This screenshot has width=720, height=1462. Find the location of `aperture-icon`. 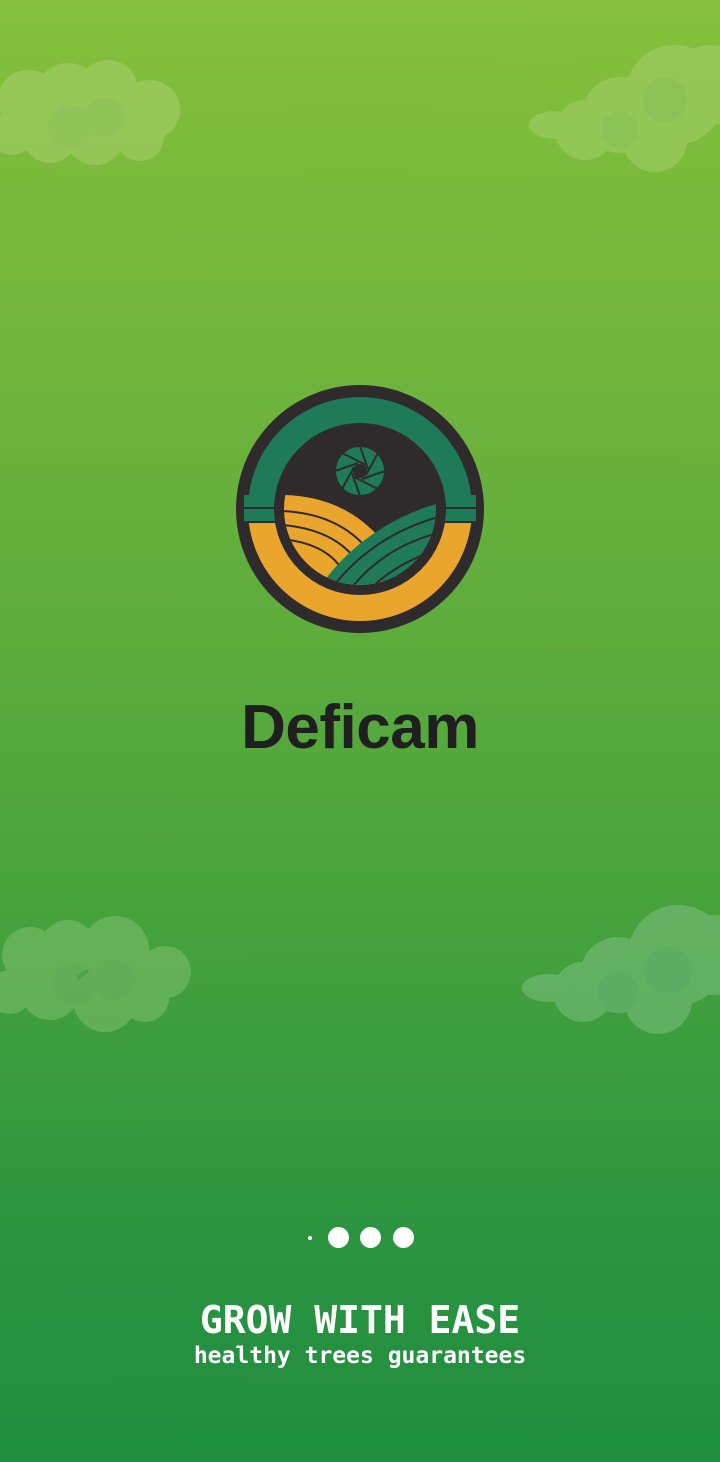

aperture-icon is located at coordinates (360, 471).